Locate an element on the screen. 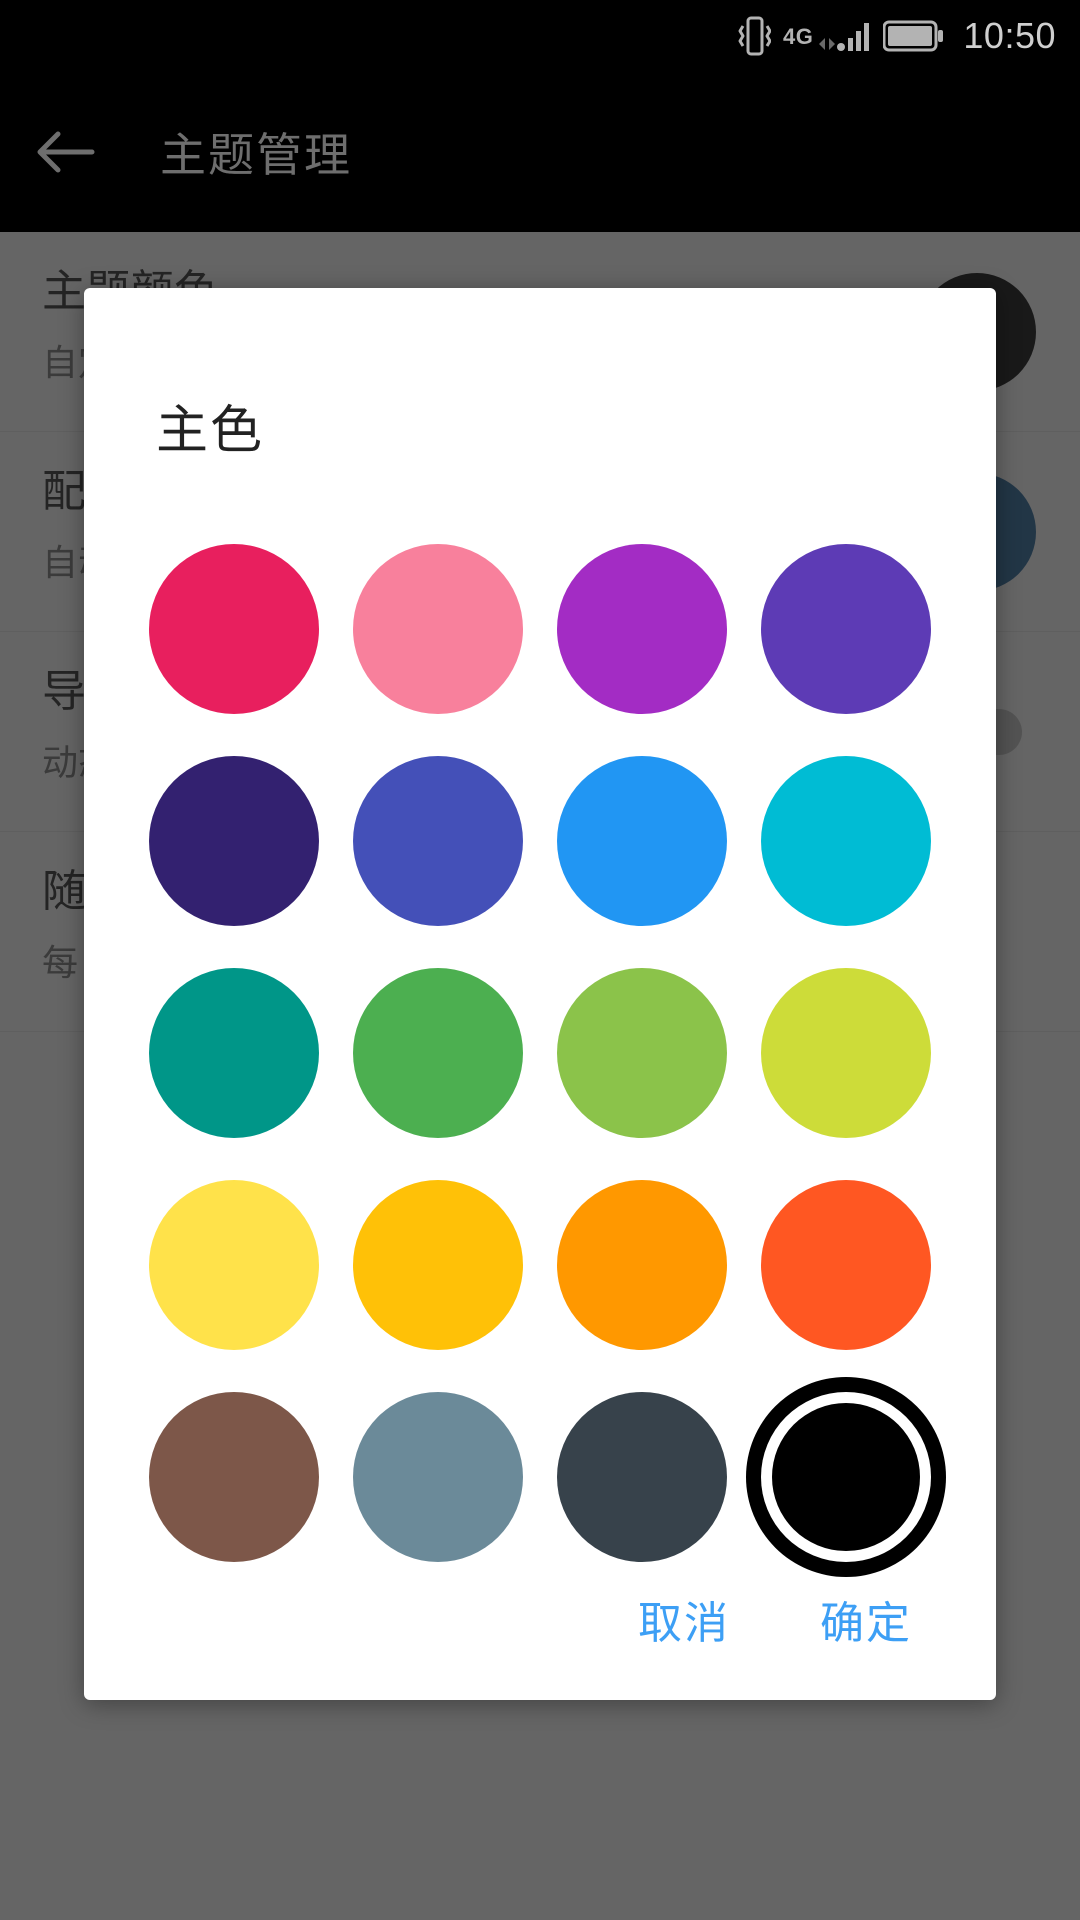 This screenshot has height=1920, width=1080. color-swatch-option-cyan is located at coordinates (846, 841).